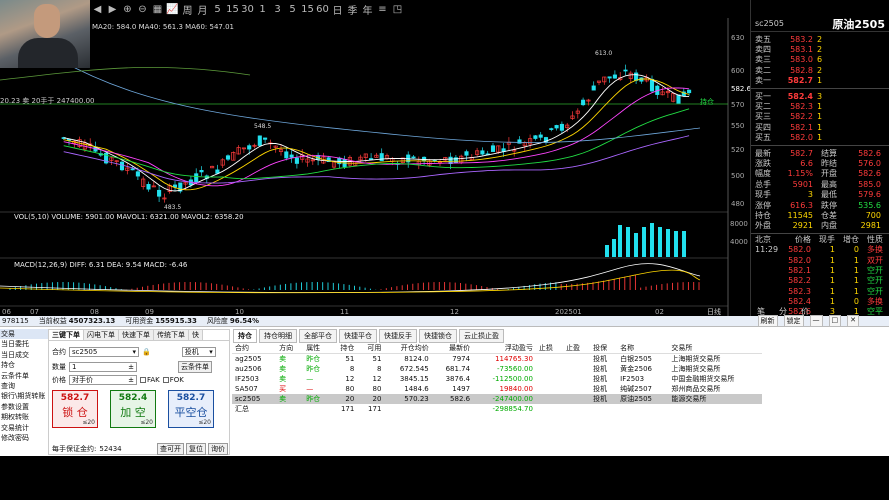 The height and width of the screenshot is (500, 889). What do you see at coordinates (307, 9) in the screenshot?
I see `toolbar-button-14: 15` at bounding box center [307, 9].